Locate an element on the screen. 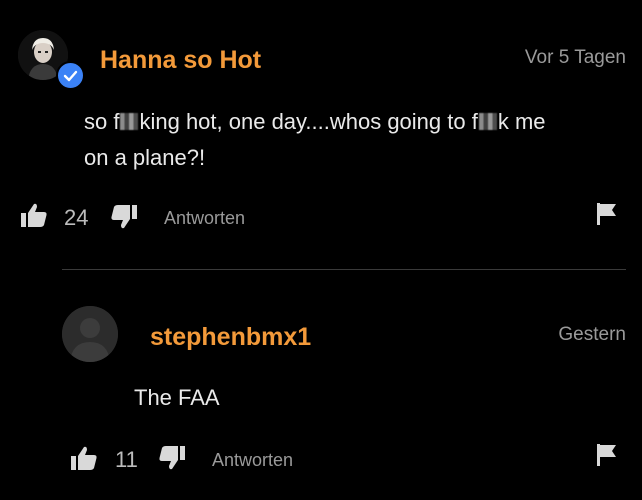 The width and height of the screenshot is (642, 500). divider is located at coordinates (344, 269).